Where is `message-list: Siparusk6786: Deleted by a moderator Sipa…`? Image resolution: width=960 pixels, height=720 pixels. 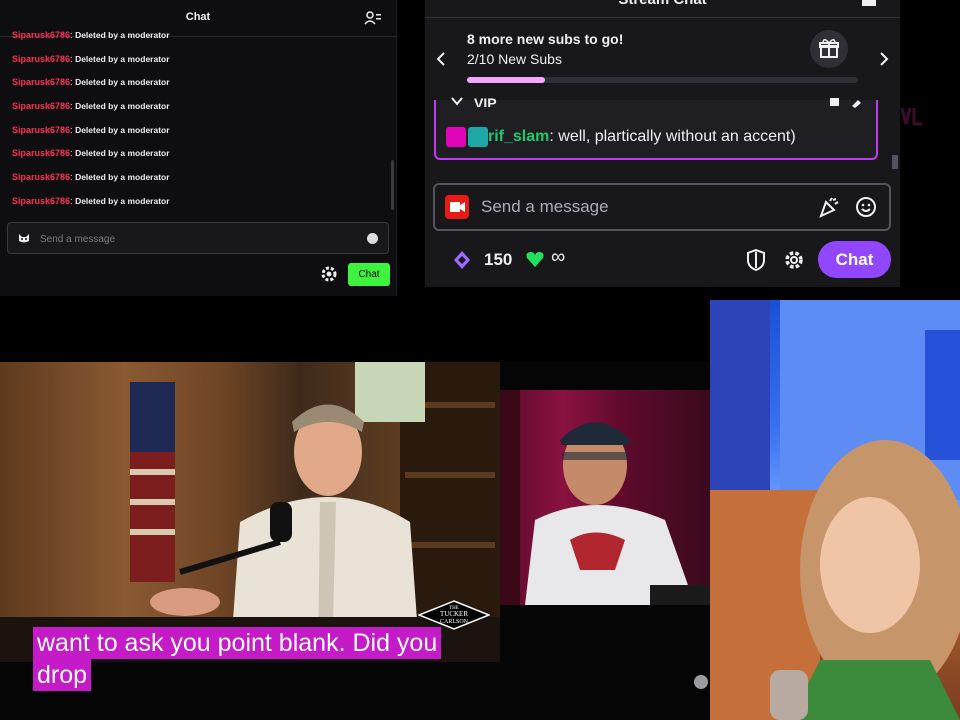 message-list: Siparusk6786: Deleted by a moderator Sipa… is located at coordinates (197, 121).